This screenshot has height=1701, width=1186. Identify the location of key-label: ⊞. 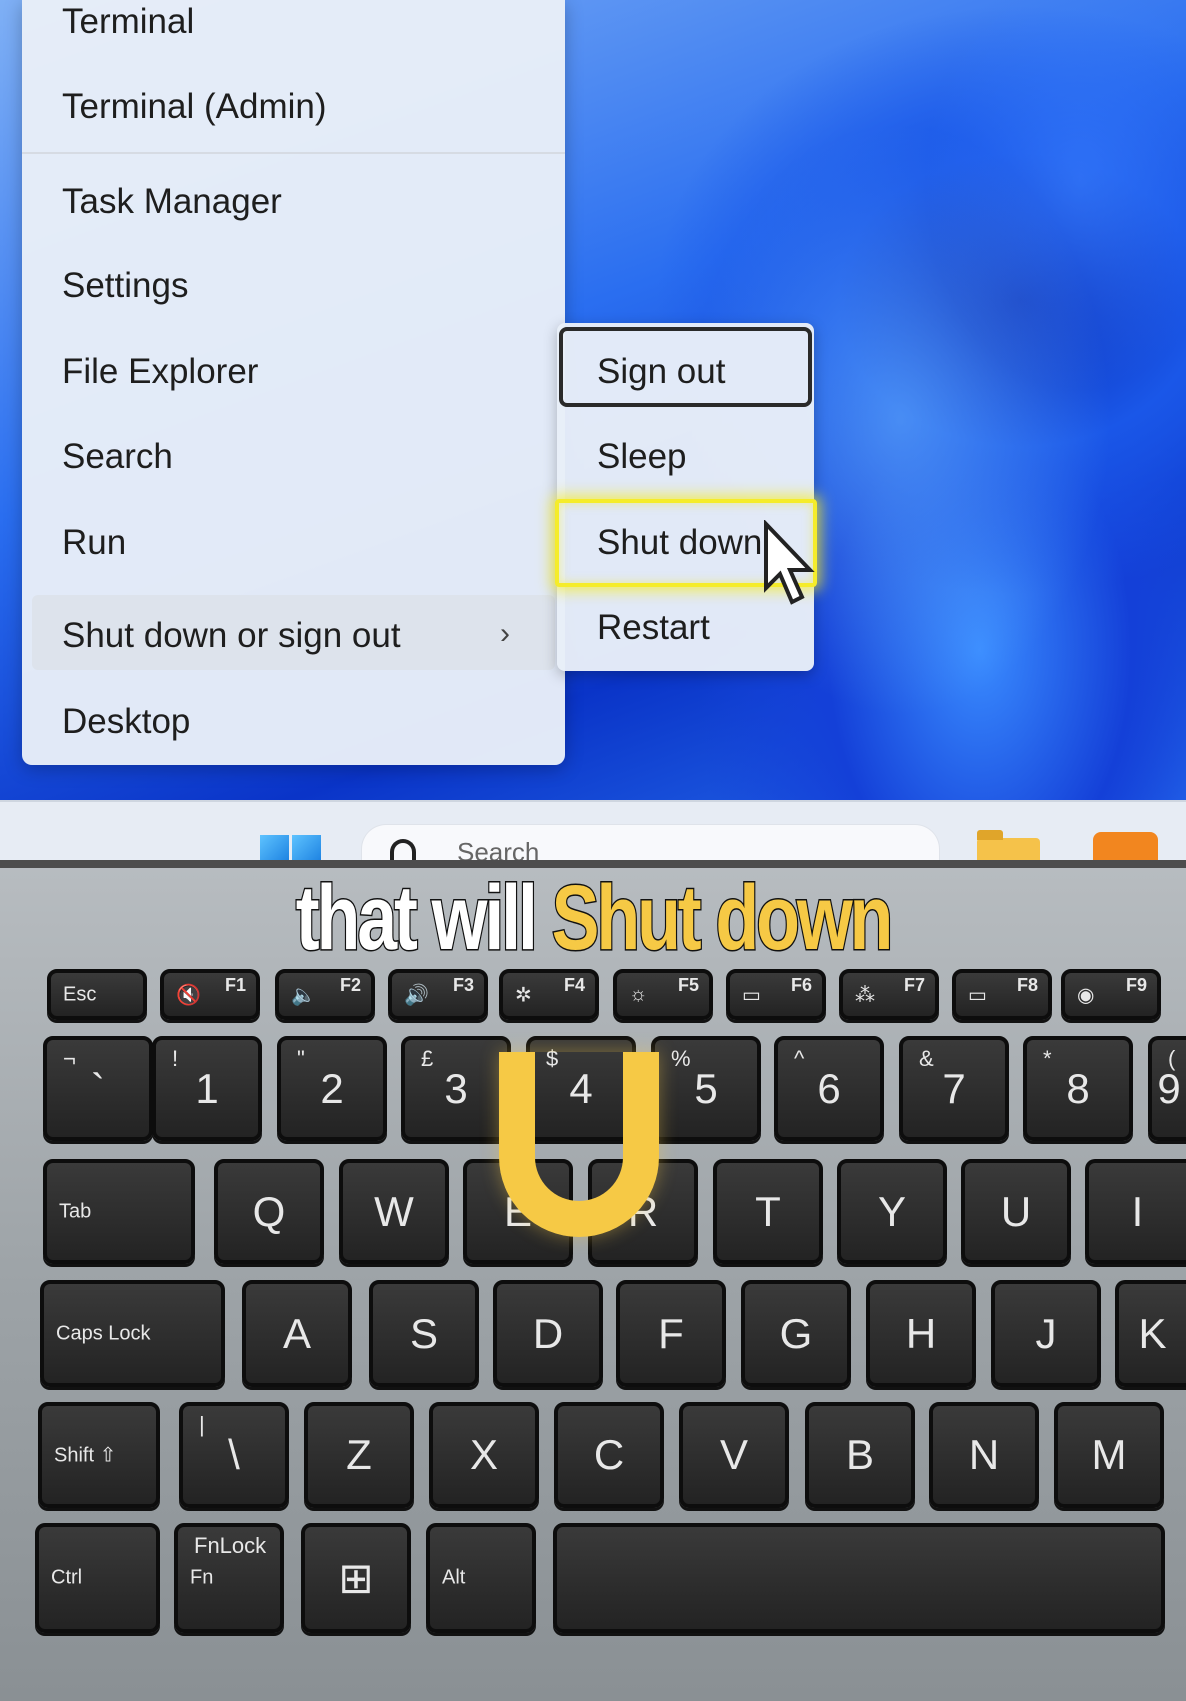
(356, 1578).